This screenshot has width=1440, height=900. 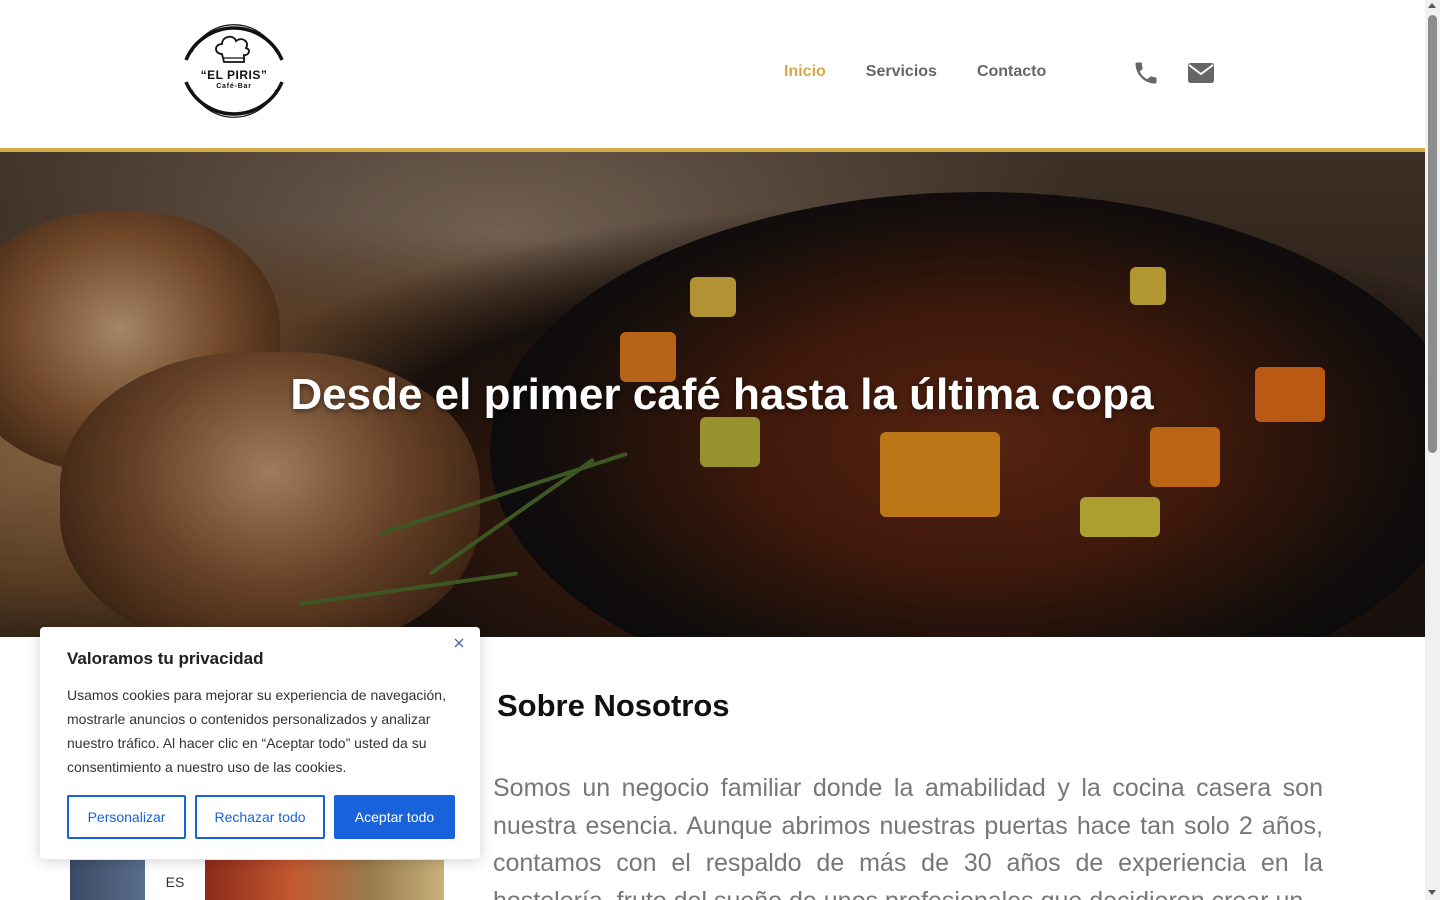 I want to click on accept-all-button: Aceptar todo, so click(x=394, y=817).